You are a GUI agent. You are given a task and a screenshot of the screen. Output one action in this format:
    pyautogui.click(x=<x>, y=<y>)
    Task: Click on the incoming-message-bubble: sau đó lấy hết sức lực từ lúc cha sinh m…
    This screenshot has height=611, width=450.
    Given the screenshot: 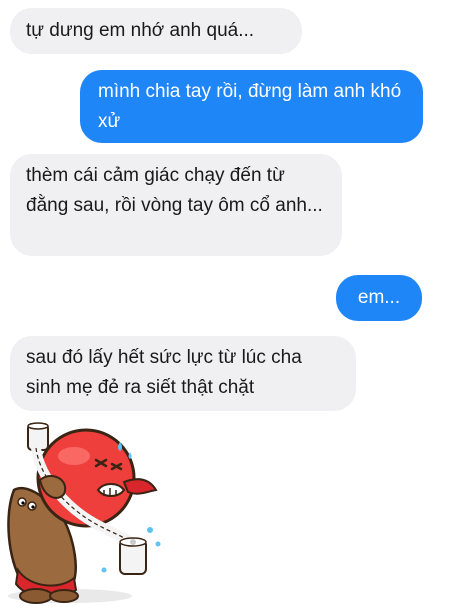 What is the action you would take?
    pyautogui.click(x=183, y=373)
    